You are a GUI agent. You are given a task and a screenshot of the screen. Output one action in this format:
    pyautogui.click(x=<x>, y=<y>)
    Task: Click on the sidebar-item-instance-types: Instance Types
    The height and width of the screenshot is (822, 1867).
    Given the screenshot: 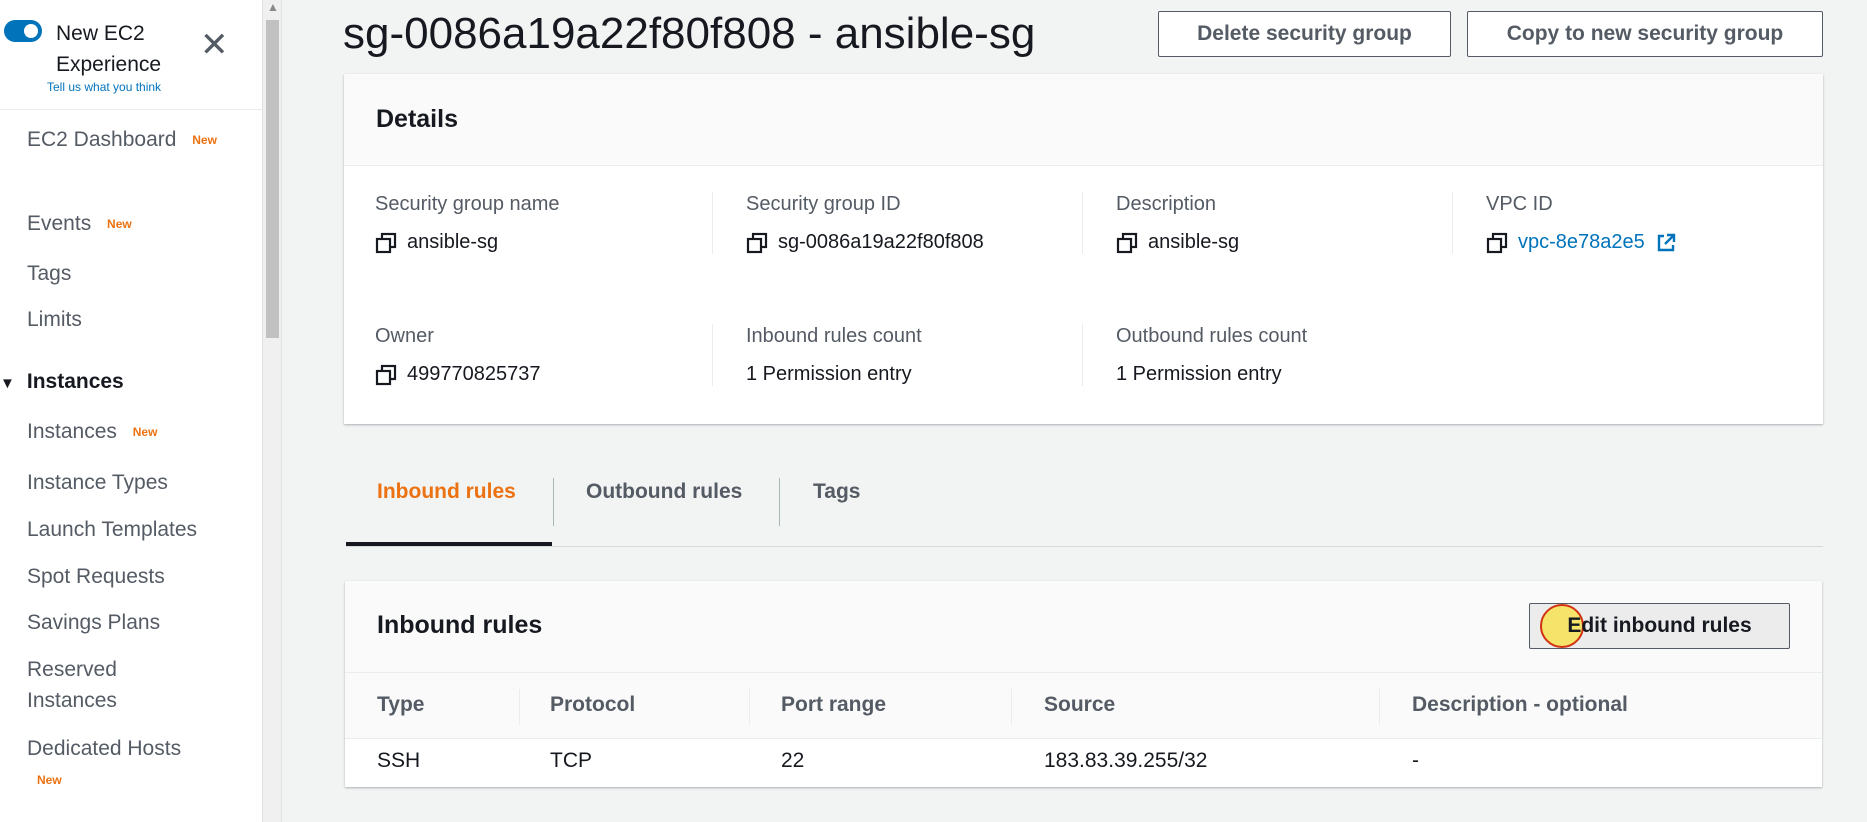 What is the action you would take?
    pyautogui.click(x=97, y=482)
    